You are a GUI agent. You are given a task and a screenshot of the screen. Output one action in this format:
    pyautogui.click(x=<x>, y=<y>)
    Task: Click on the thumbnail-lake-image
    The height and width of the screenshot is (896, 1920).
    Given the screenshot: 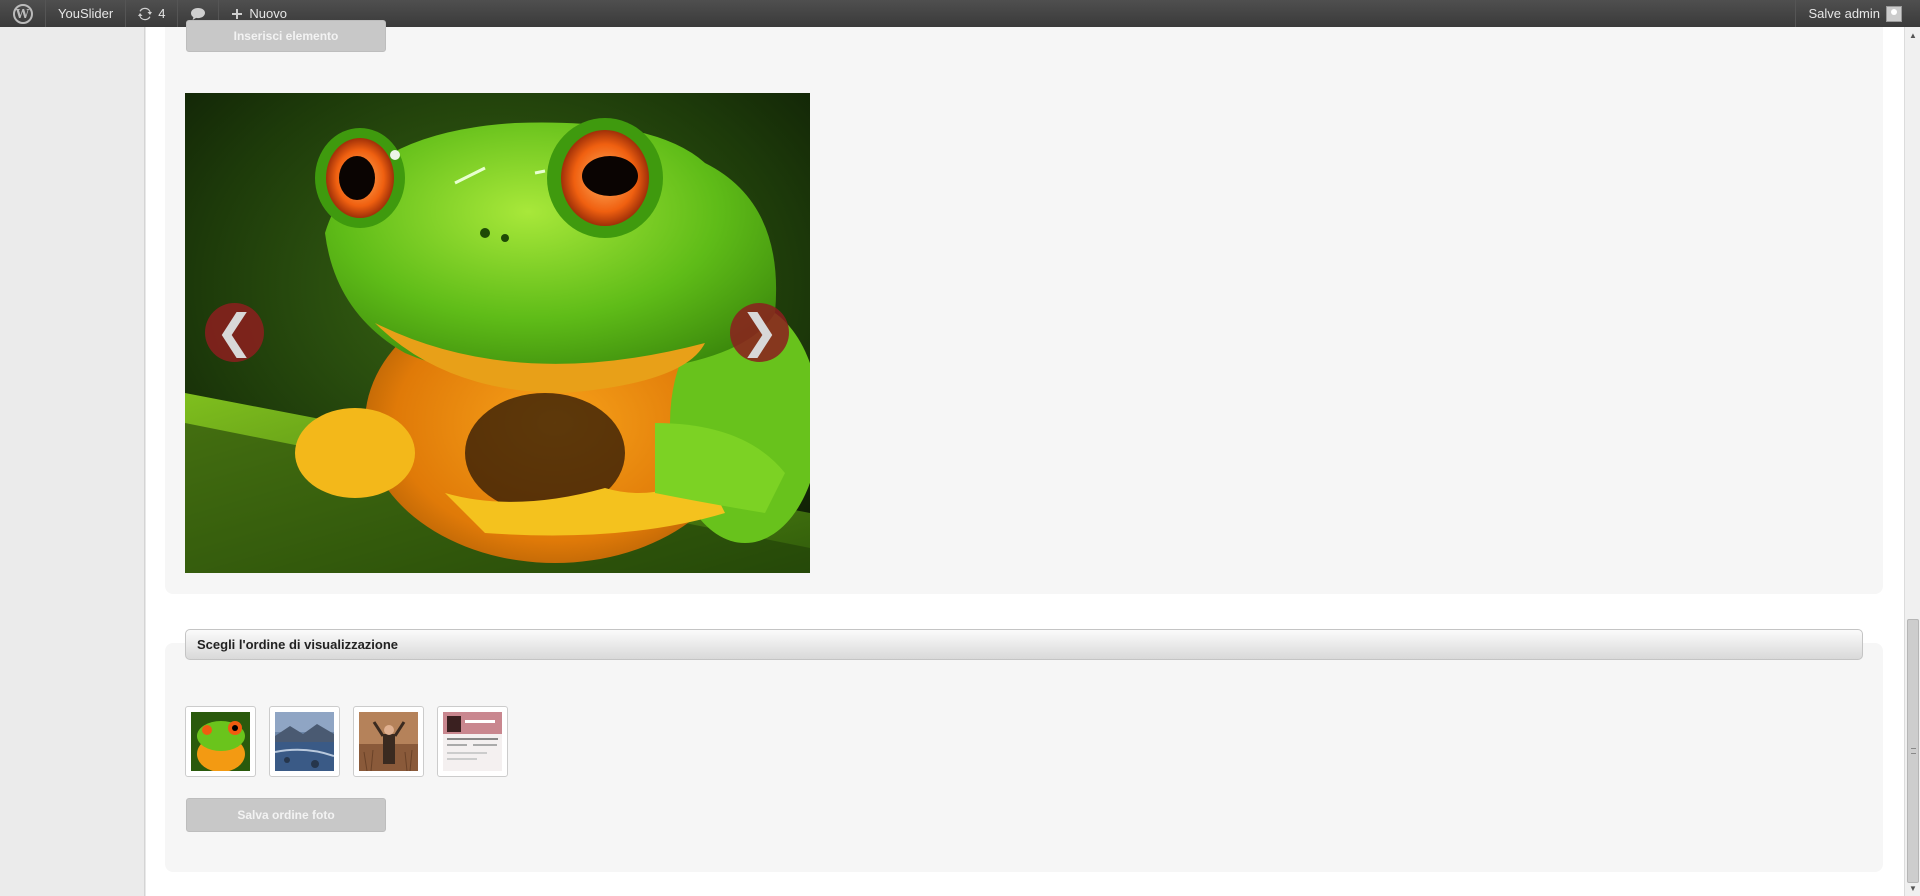 What is the action you would take?
    pyautogui.click(x=304, y=741)
    